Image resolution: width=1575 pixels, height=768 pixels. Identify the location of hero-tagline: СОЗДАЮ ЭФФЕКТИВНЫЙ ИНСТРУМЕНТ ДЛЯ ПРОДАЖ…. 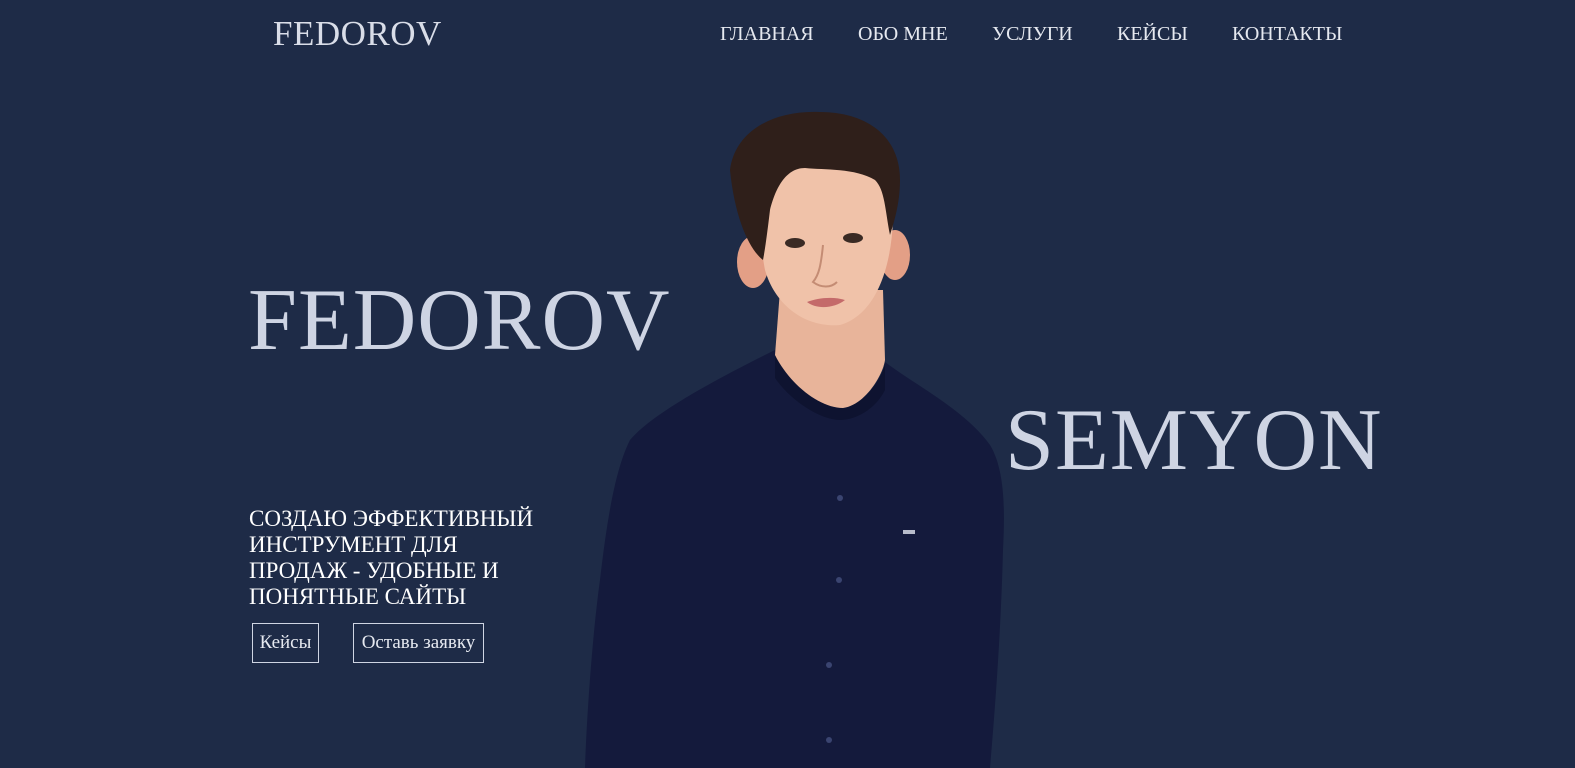
(391, 557).